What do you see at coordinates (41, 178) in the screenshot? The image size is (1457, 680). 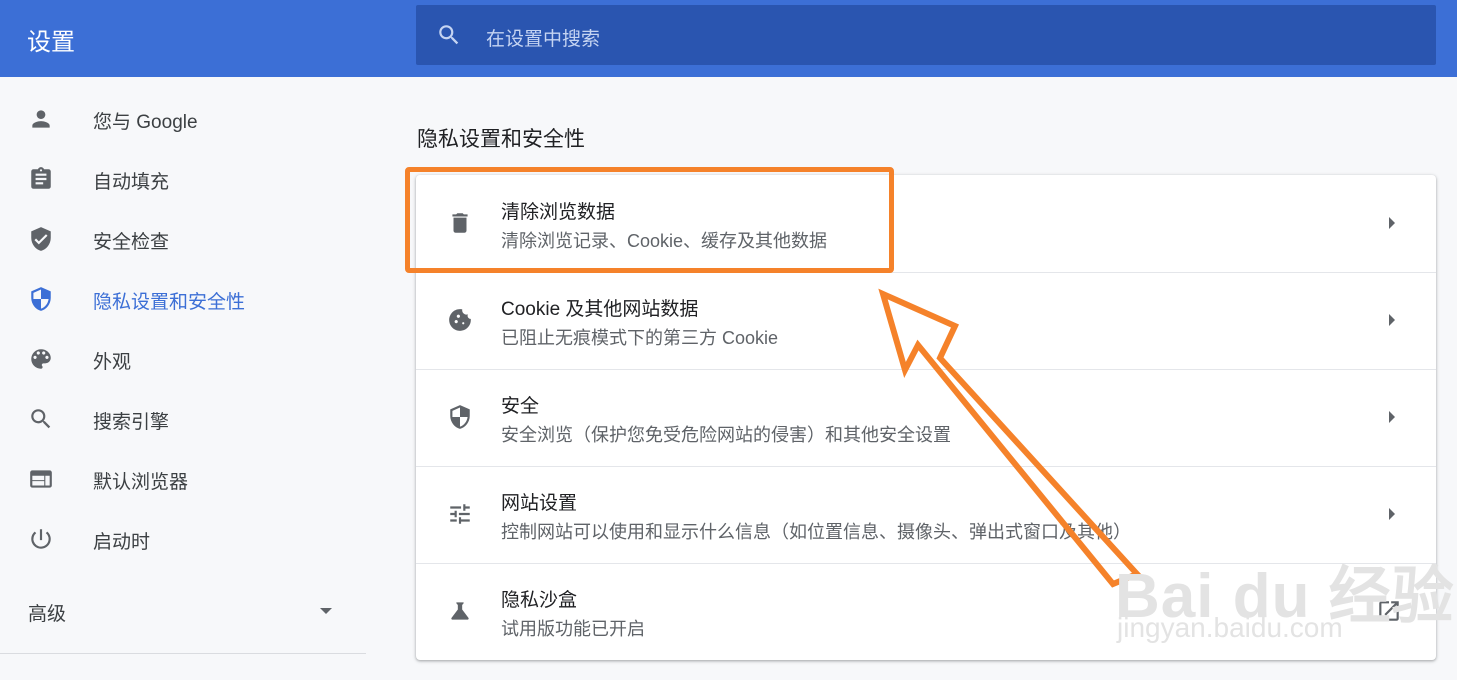 I see `clipboard-icon` at bounding box center [41, 178].